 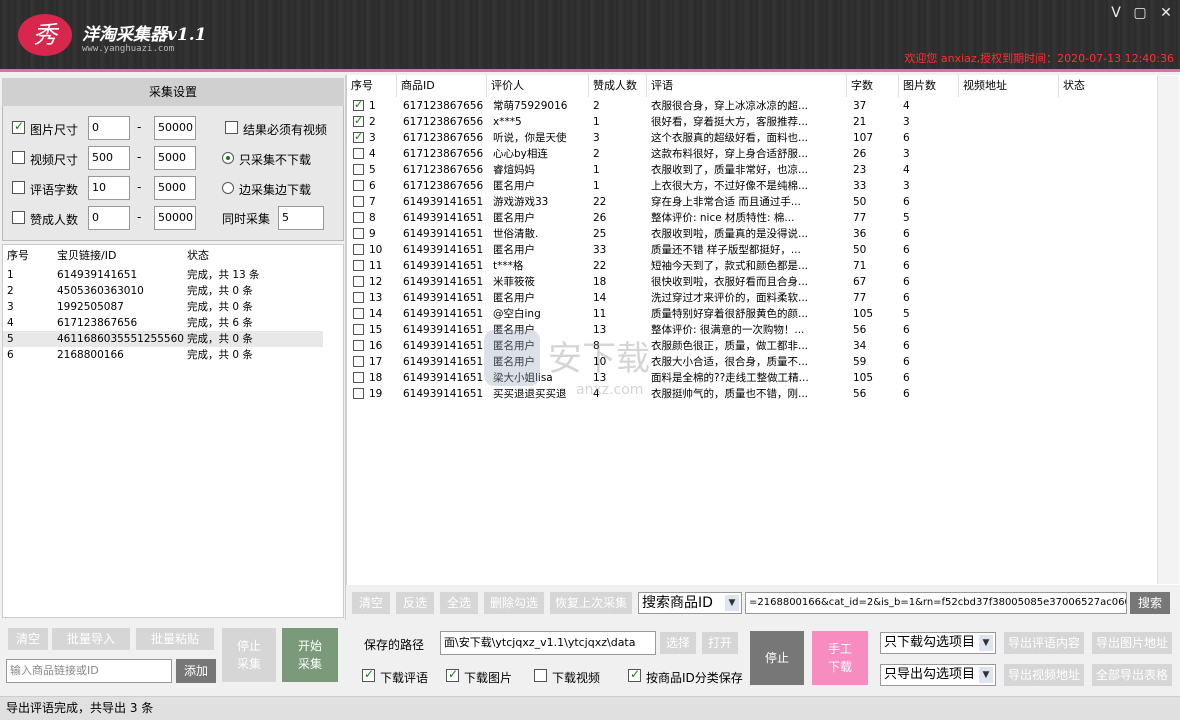 What do you see at coordinates (163, 291) in the screenshot?
I see `table-row: 2 4505360363010 完成，共 0 条` at bounding box center [163, 291].